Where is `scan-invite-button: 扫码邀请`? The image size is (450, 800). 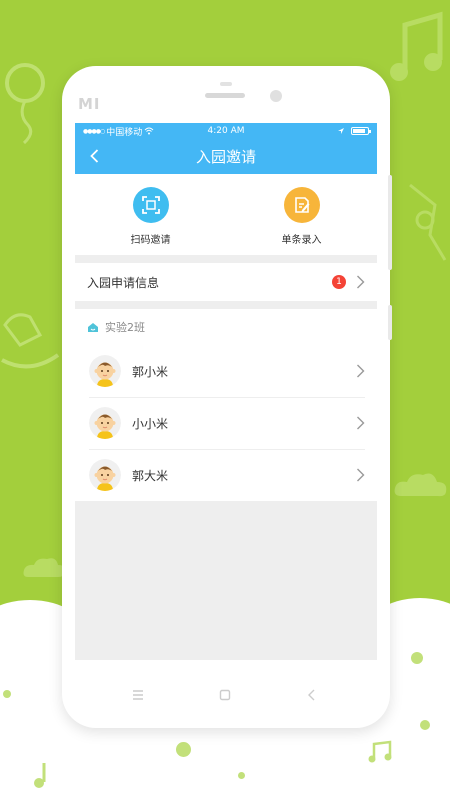 scan-invite-button: 扫码邀请 is located at coordinates (150, 214).